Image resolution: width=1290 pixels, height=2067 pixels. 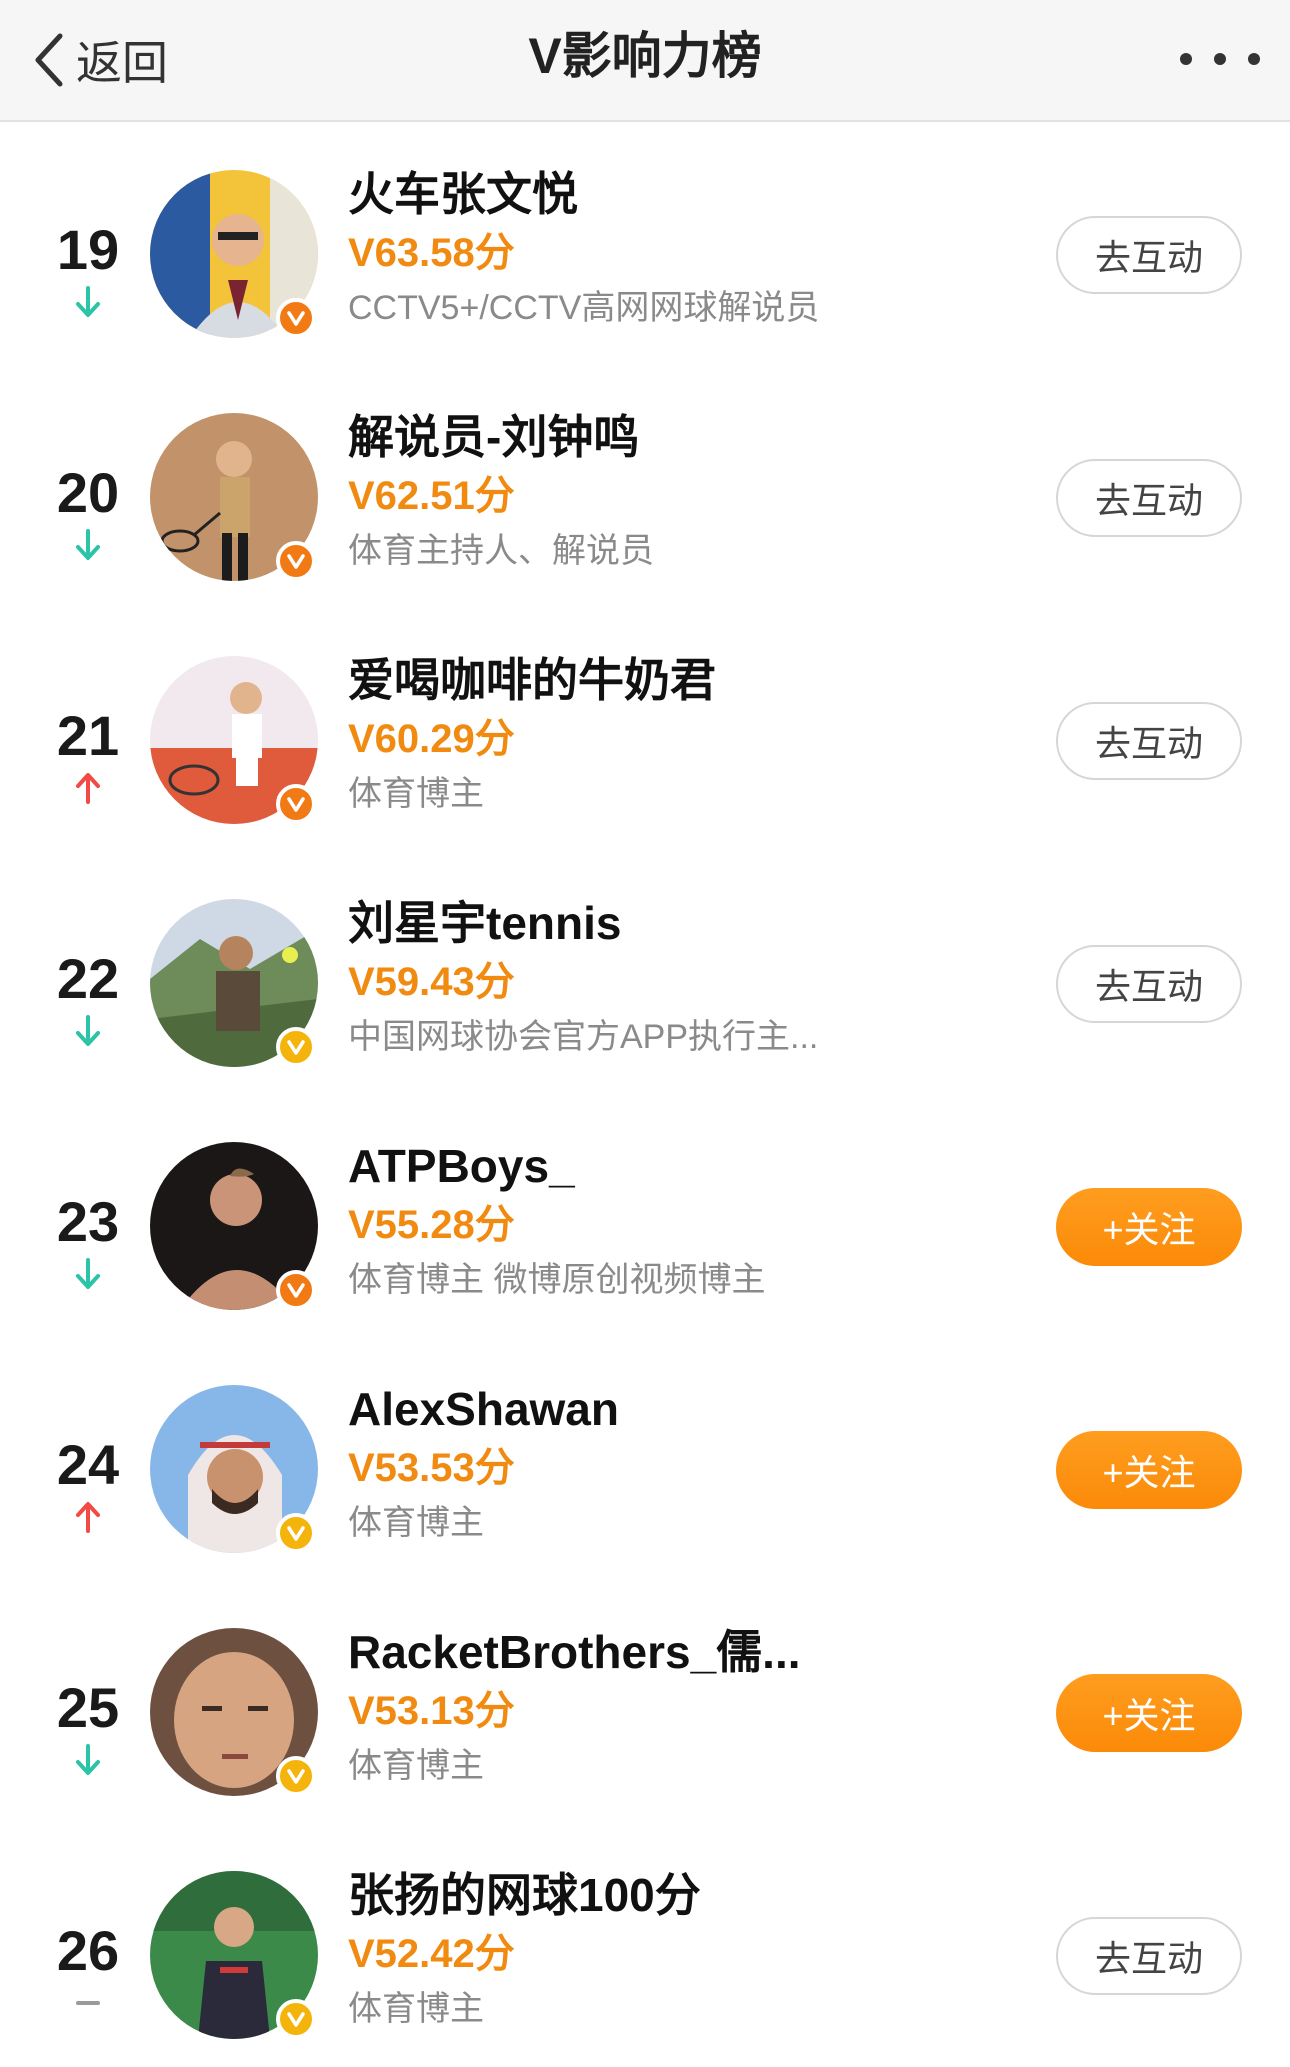 I want to click on rank-number: 21, so click(x=88, y=735).